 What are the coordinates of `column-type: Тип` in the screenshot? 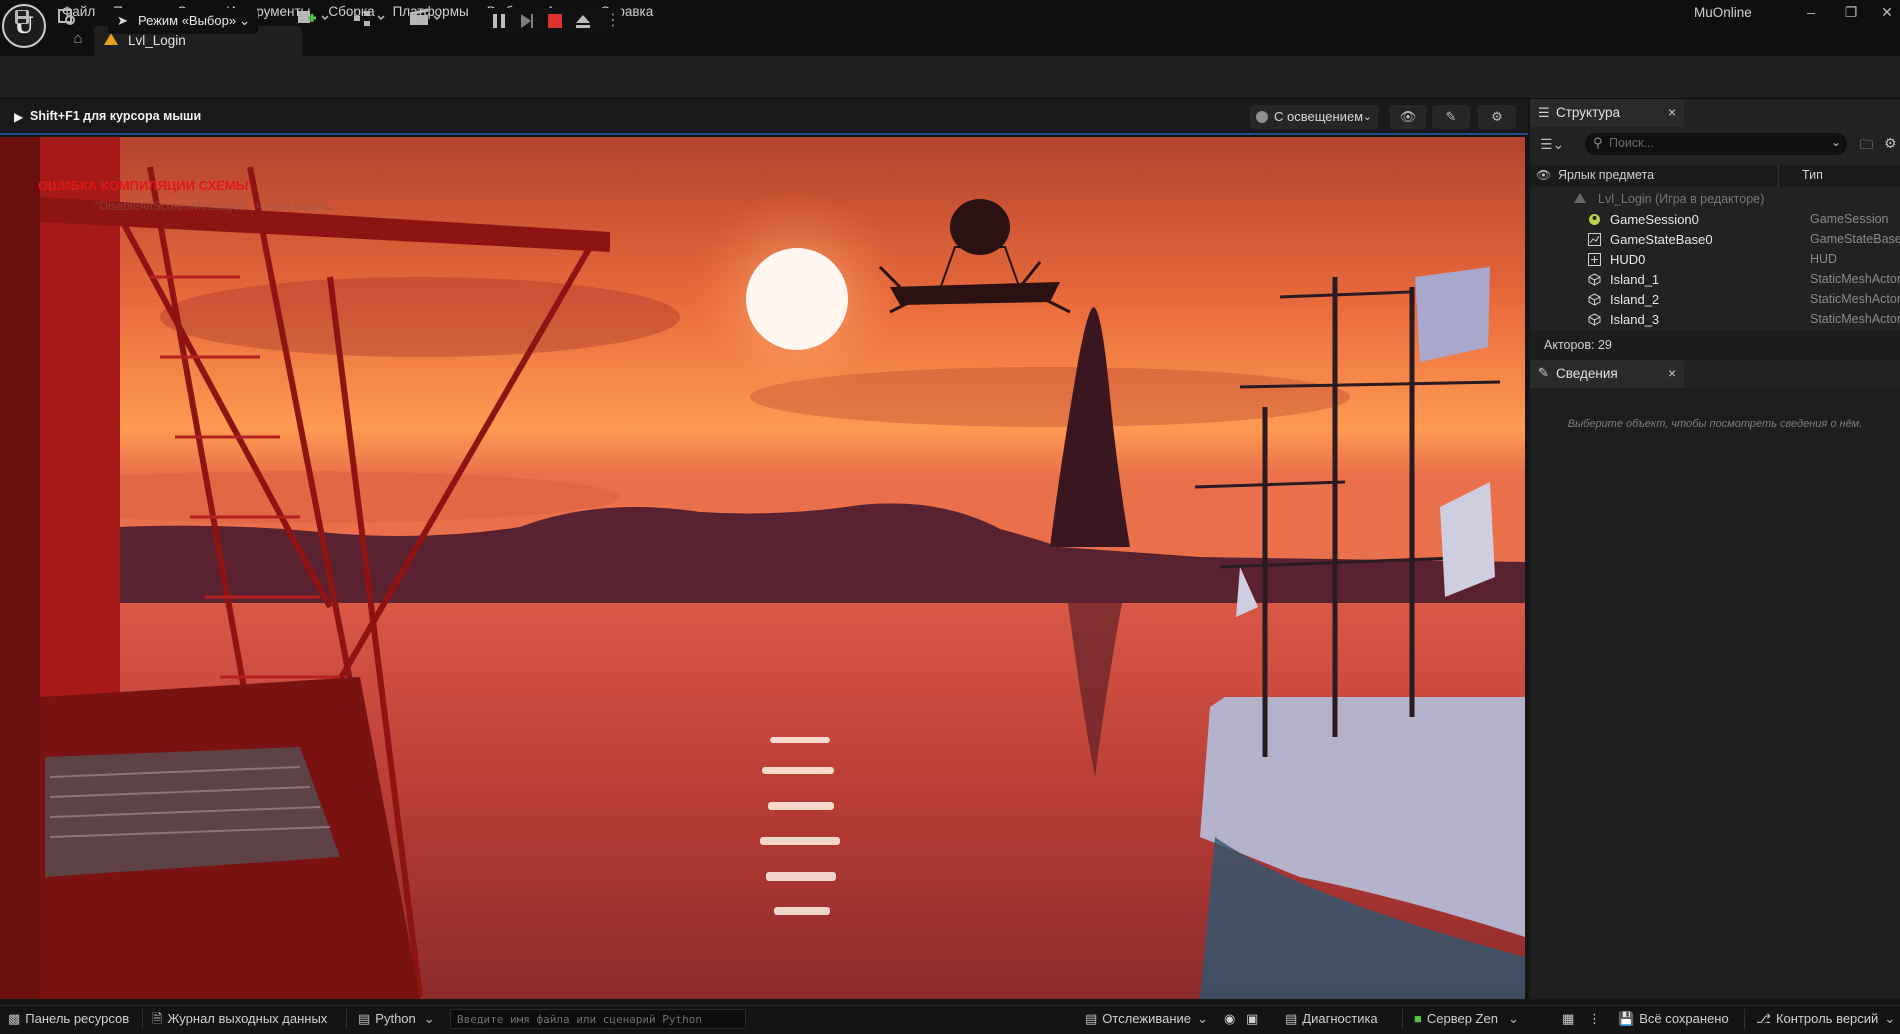 It's located at (1812, 175).